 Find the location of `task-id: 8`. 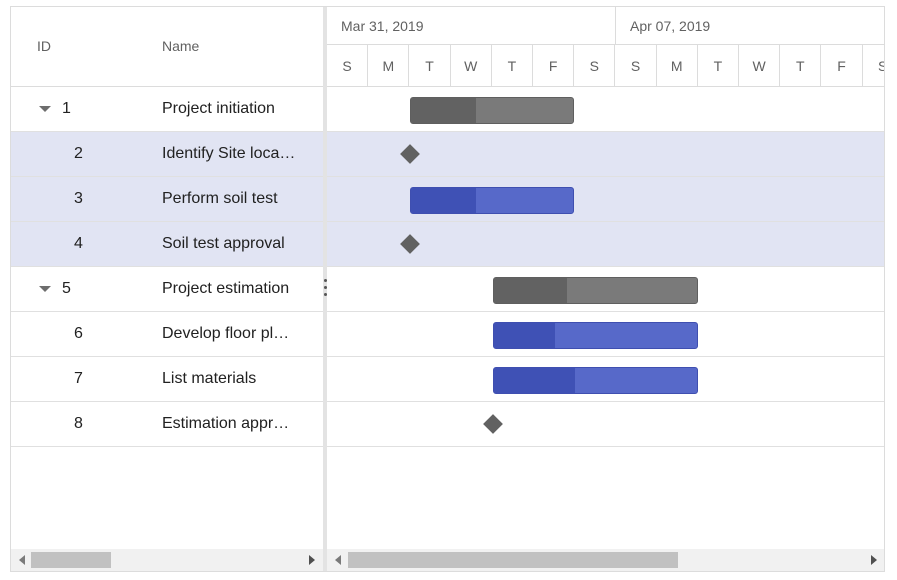

task-id: 8 is located at coordinates (78, 423).